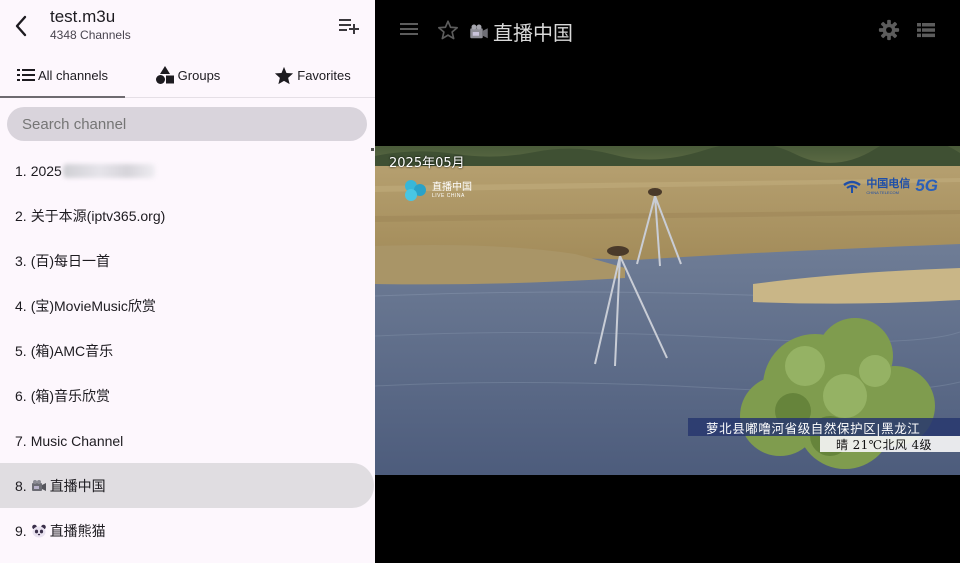 This screenshot has width=960, height=563. I want to click on location-caption: 萝北县嘟噜河省级自然保护区|黑龙江, so click(824, 427).